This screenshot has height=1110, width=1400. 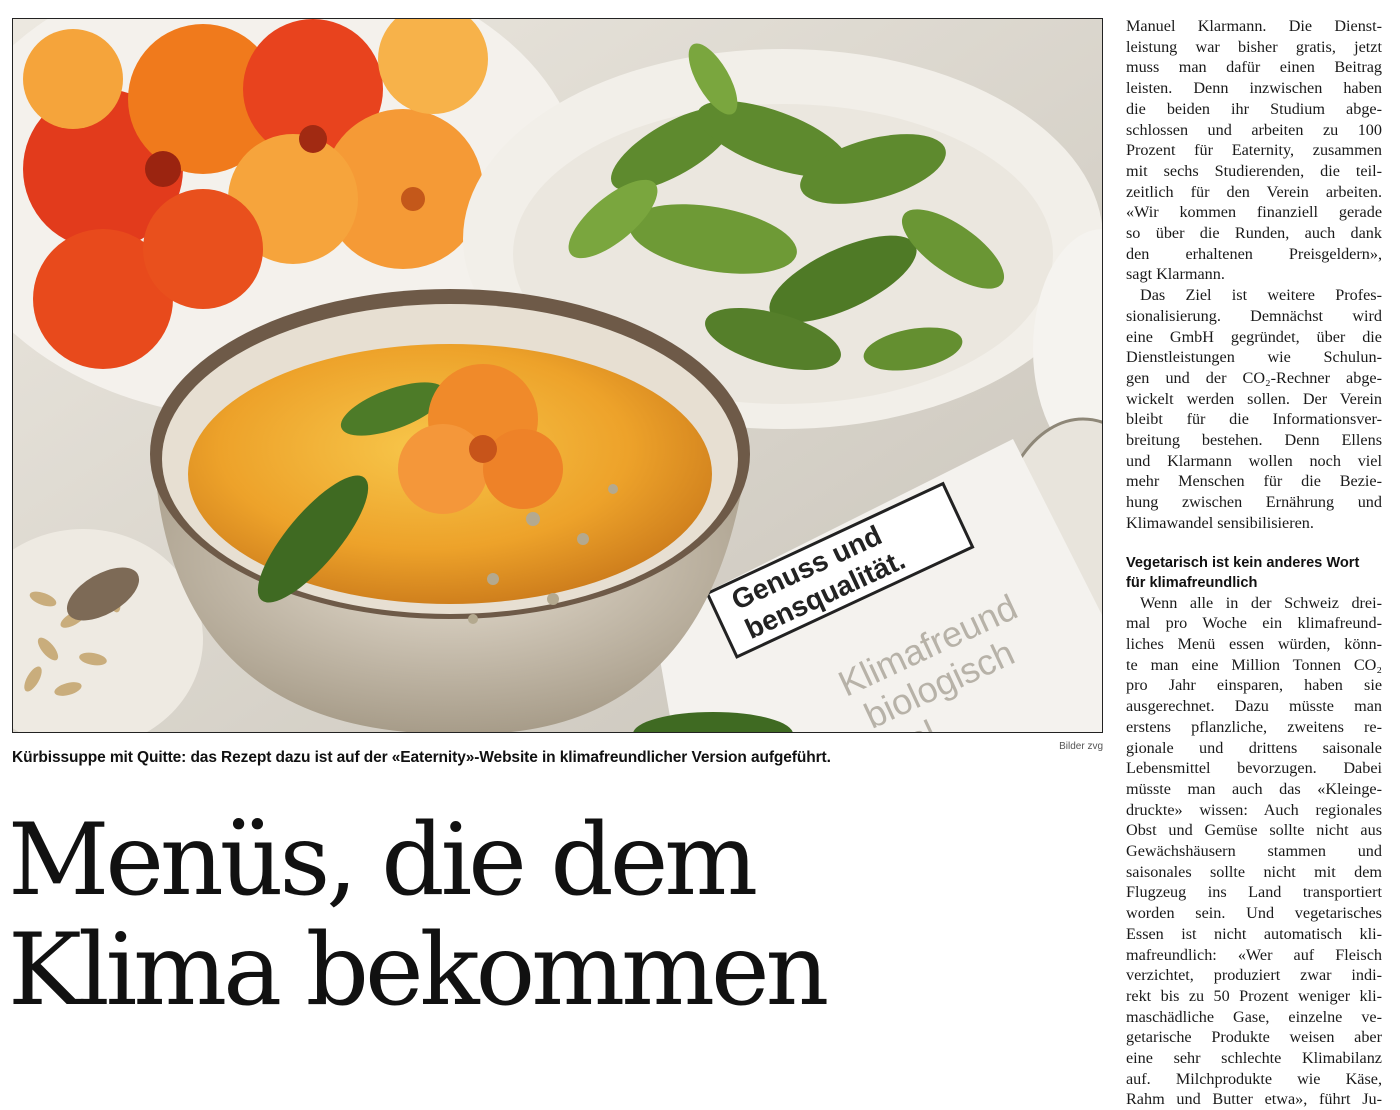 What do you see at coordinates (1254, 954) in the screenshot?
I see `text-line: mafreundlich: «Wer auf Fleisch` at bounding box center [1254, 954].